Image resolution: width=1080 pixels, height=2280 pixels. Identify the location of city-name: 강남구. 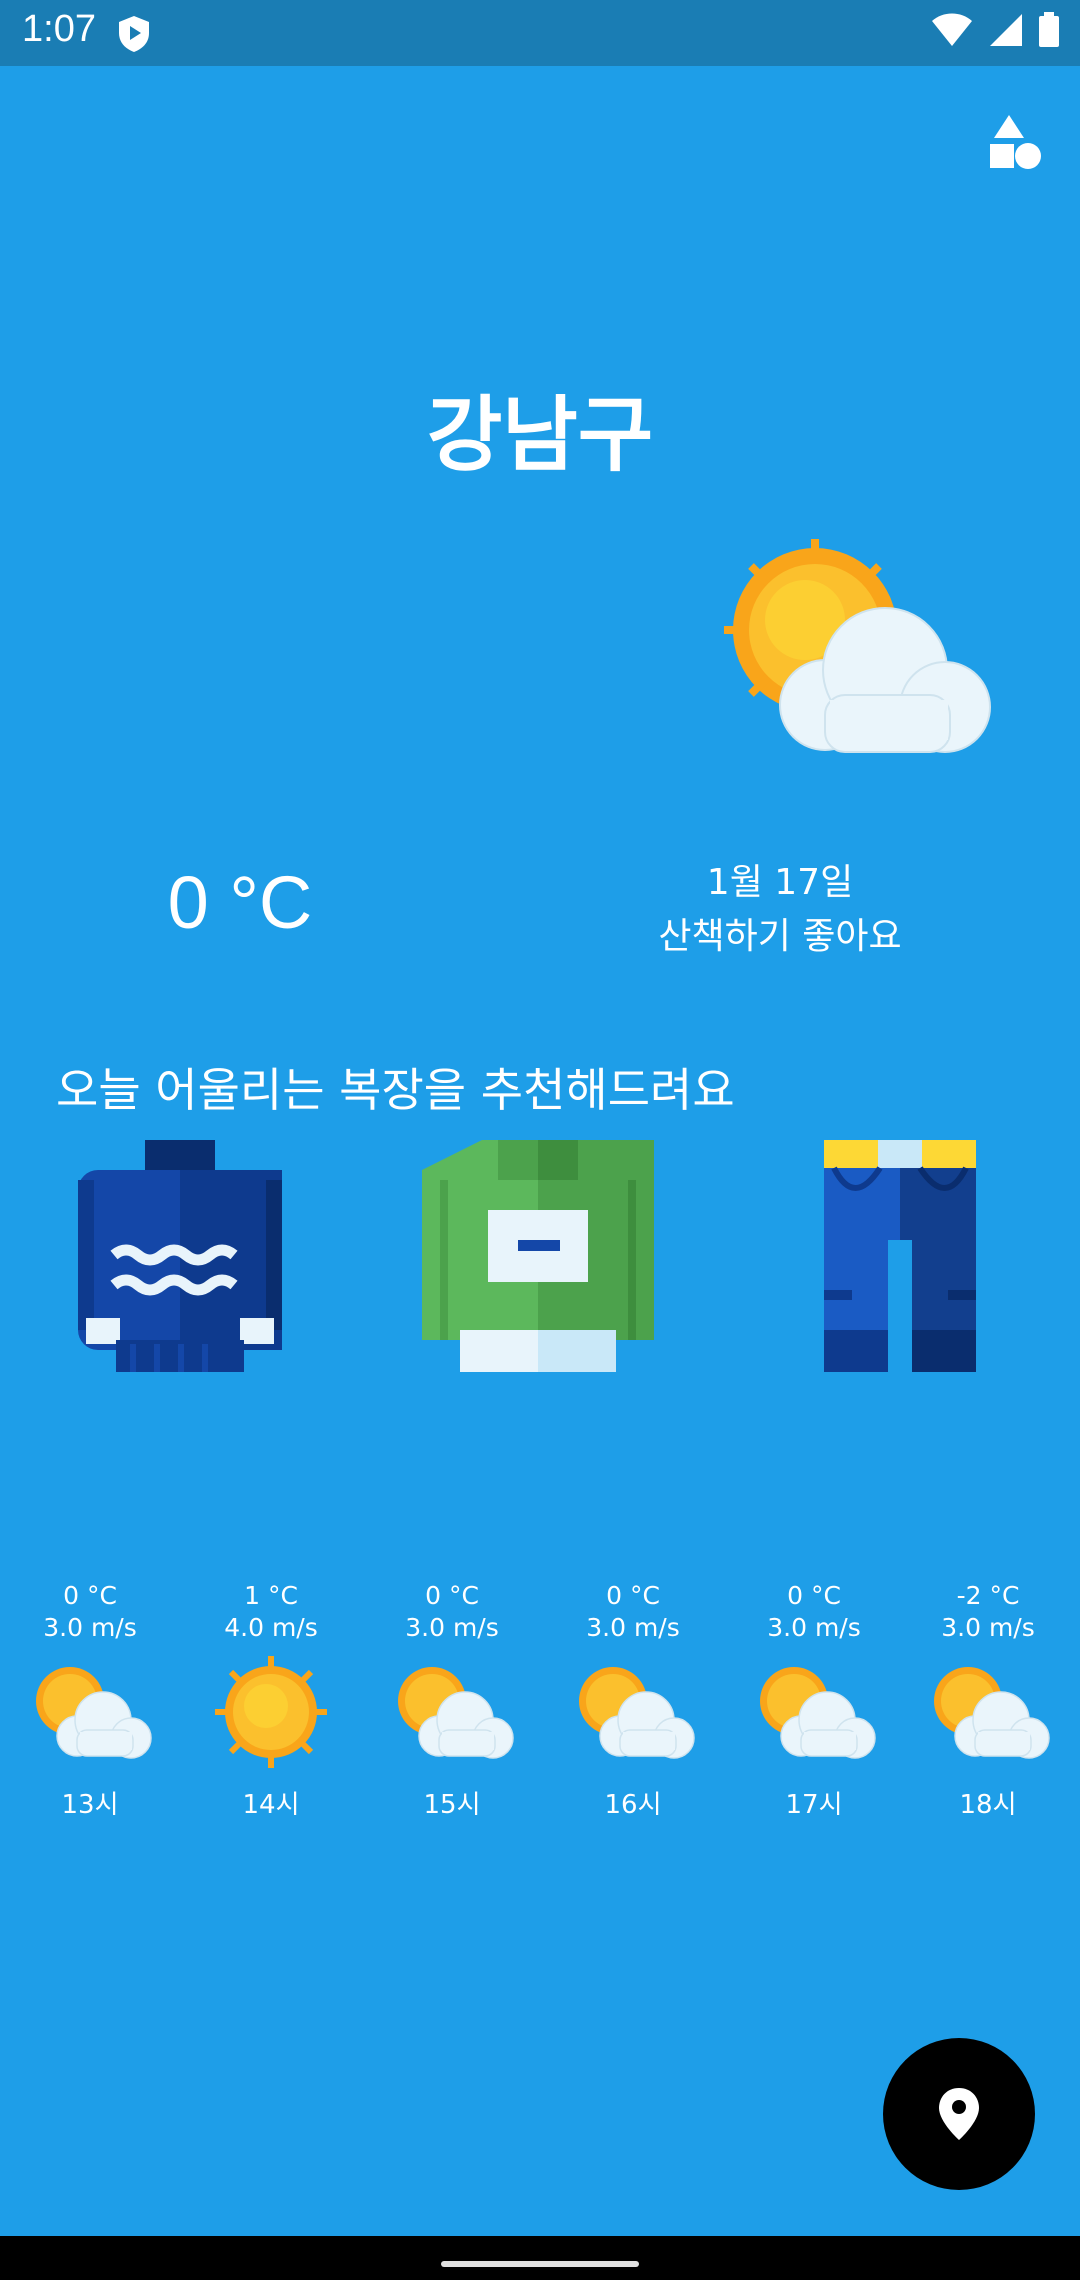
(540, 435).